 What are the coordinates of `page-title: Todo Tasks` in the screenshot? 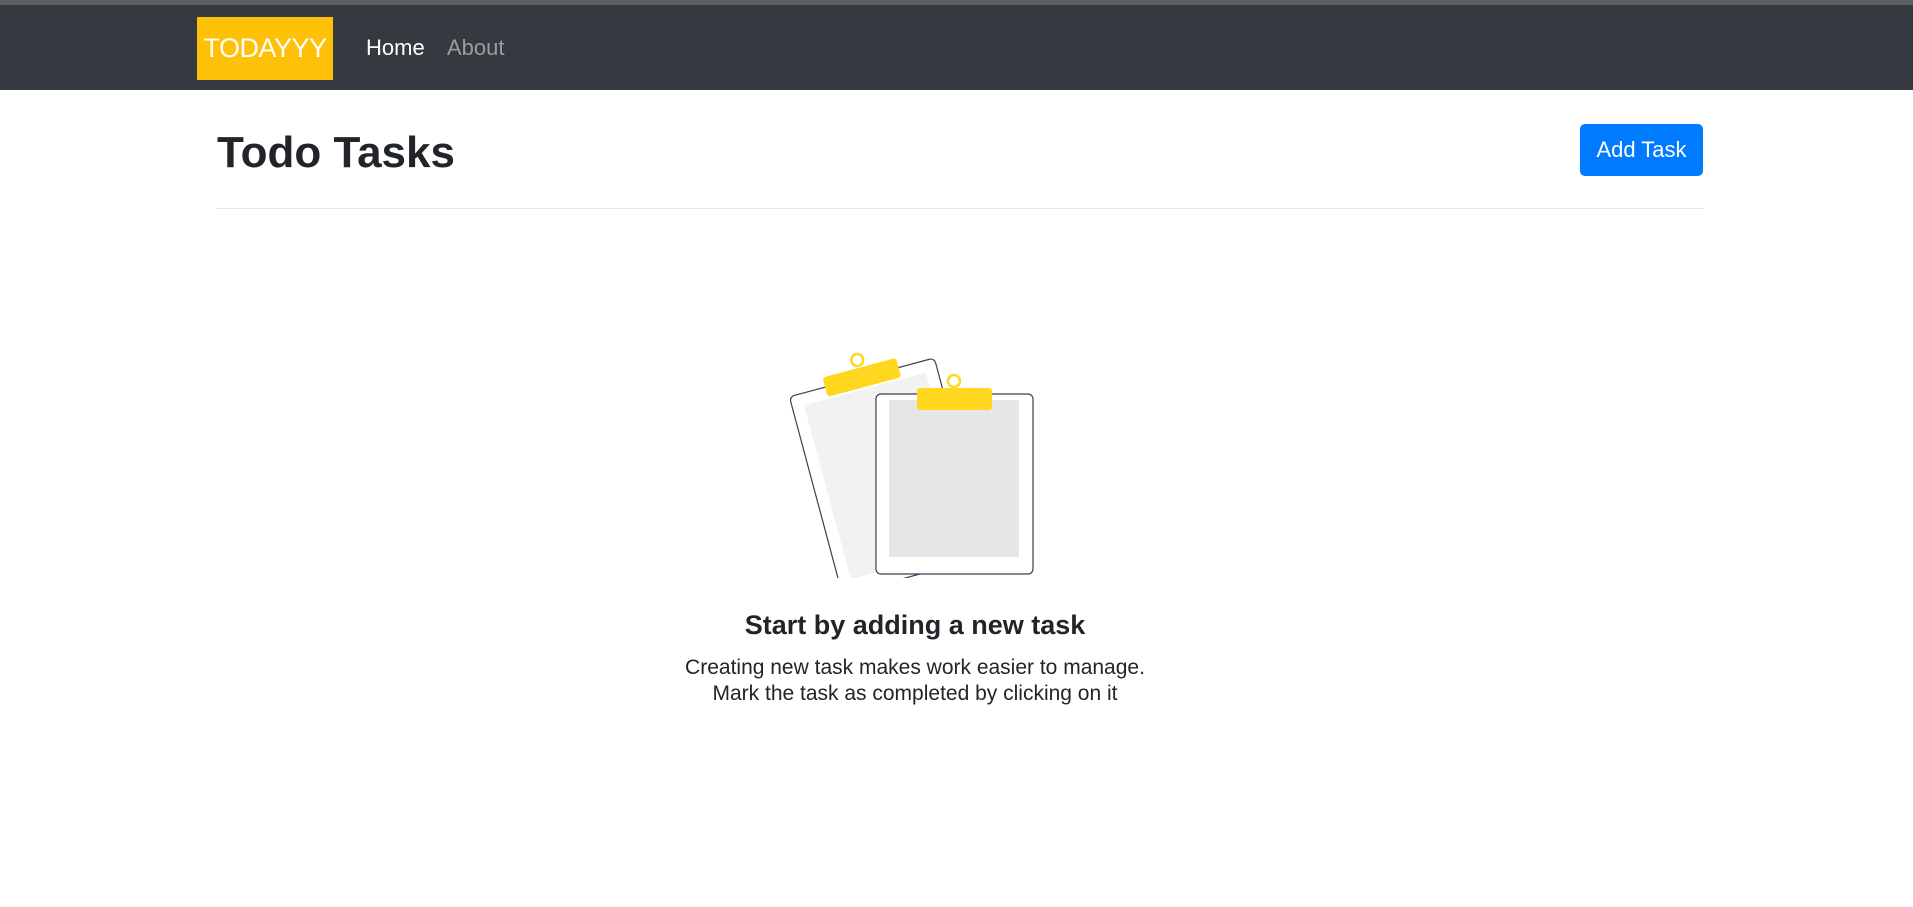 It's located at (336, 152).